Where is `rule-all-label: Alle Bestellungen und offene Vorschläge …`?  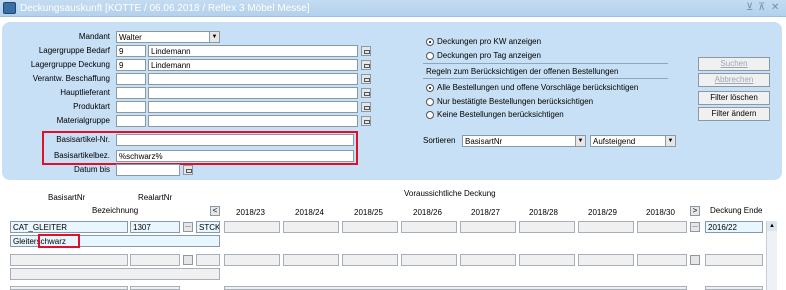
rule-all-label: Alle Bestellungen und offene Vorschläge … is located at coordinates (538, 87).